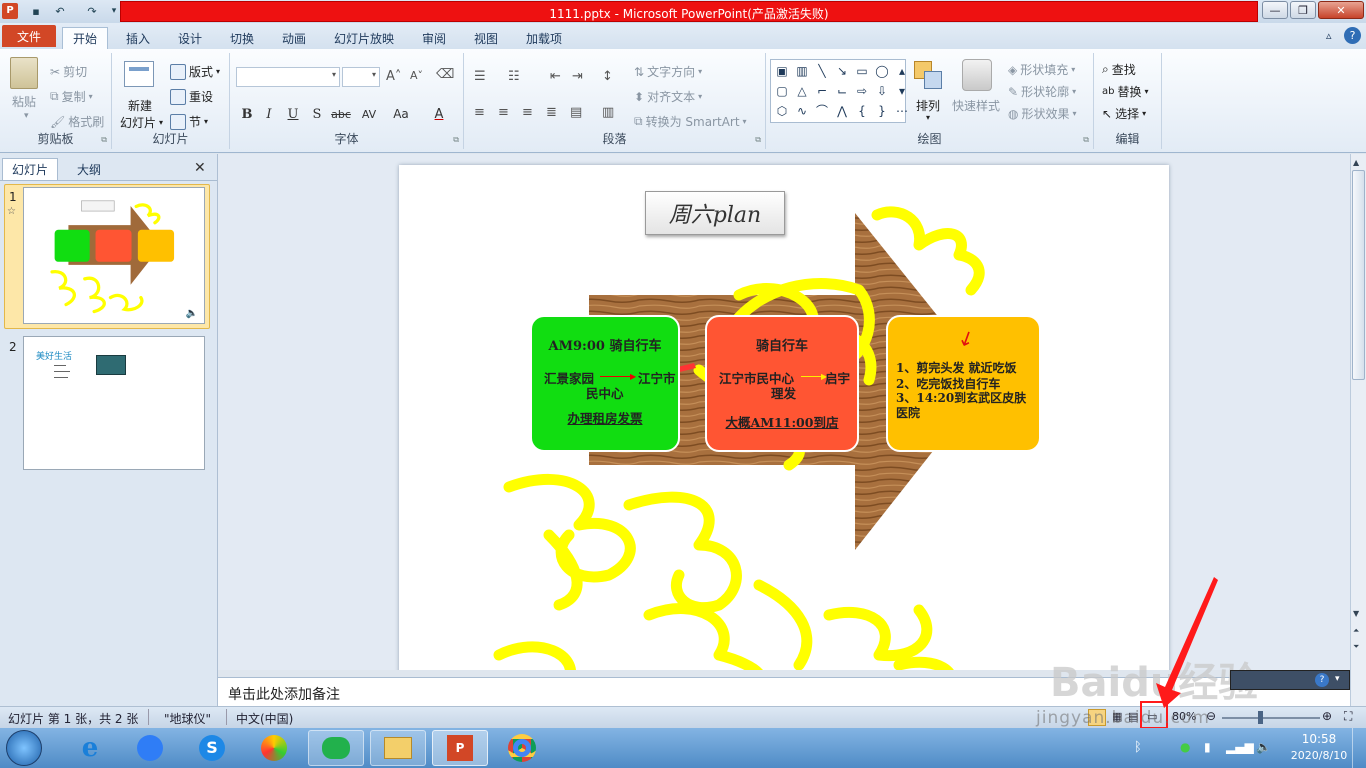 This screenshot has width=1366, height=768. What do you see at coordinates (822, 110) in the screenshot?
I see `arc-shape-icon: ⌒` at bounding box center [822, 110].